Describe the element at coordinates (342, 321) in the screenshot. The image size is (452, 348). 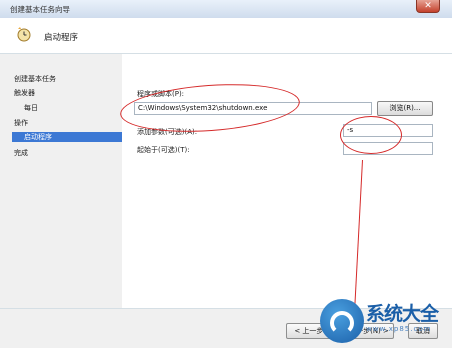
I see `watermark-disc-icon` at that location.